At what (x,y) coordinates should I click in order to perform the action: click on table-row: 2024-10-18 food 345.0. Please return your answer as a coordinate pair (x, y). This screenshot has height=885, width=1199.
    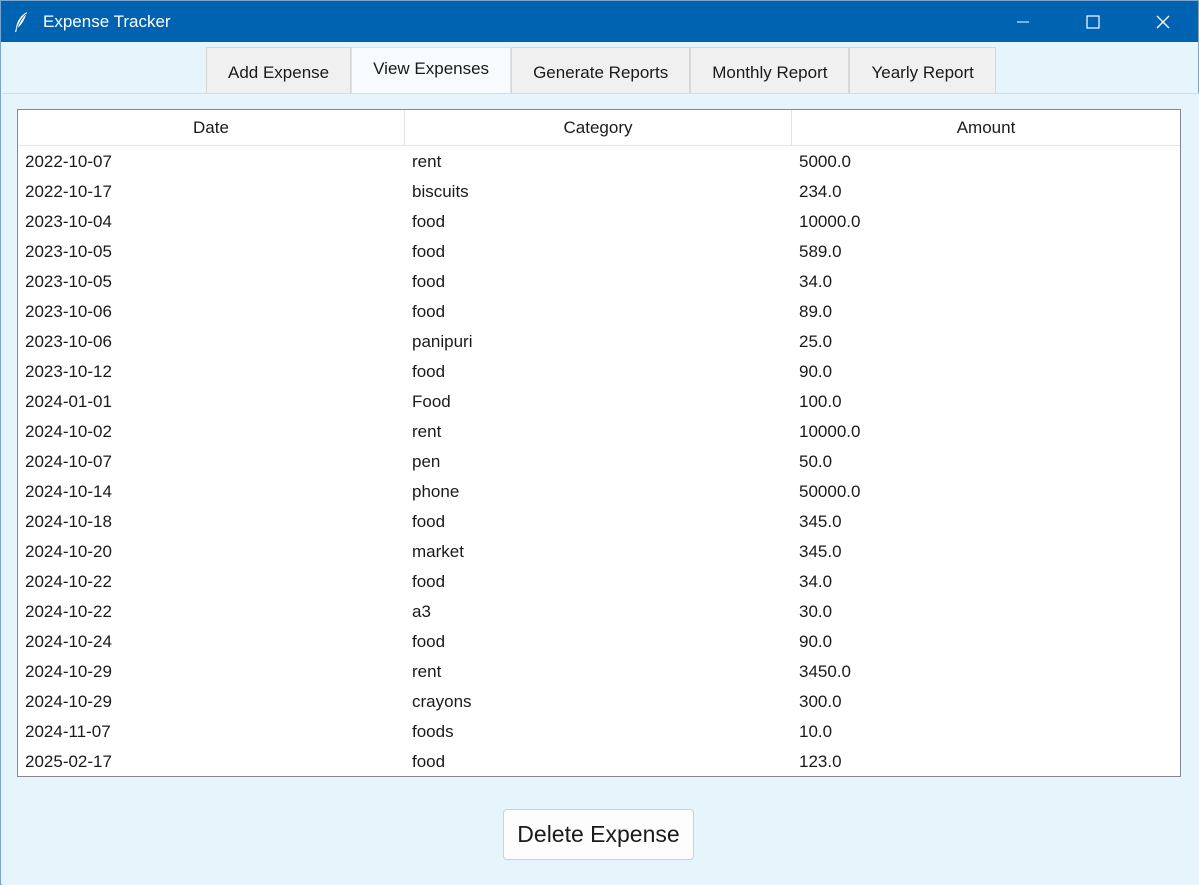
    Looking at the image, I should click on (599, 522).